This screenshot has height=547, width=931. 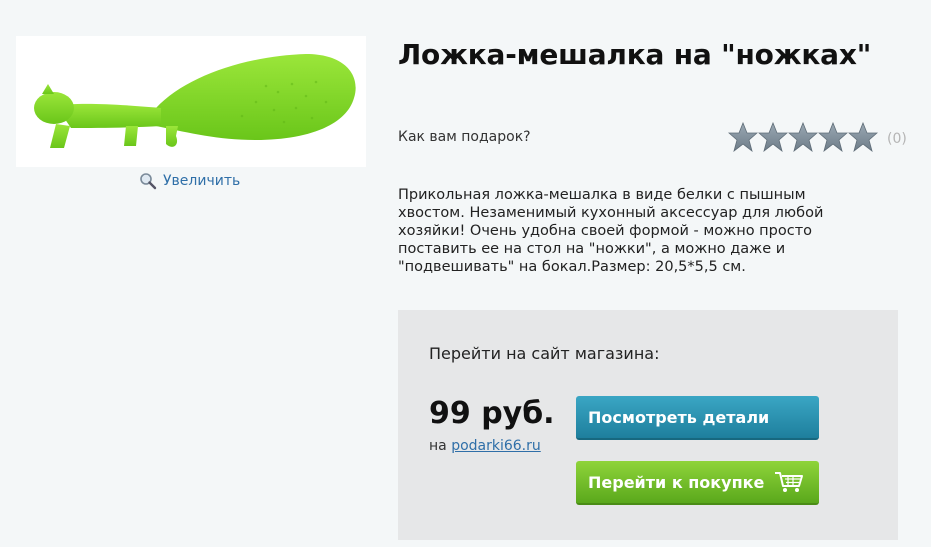 I want to click on price-source: на podarki66.ru, so click(x=485, y=446).